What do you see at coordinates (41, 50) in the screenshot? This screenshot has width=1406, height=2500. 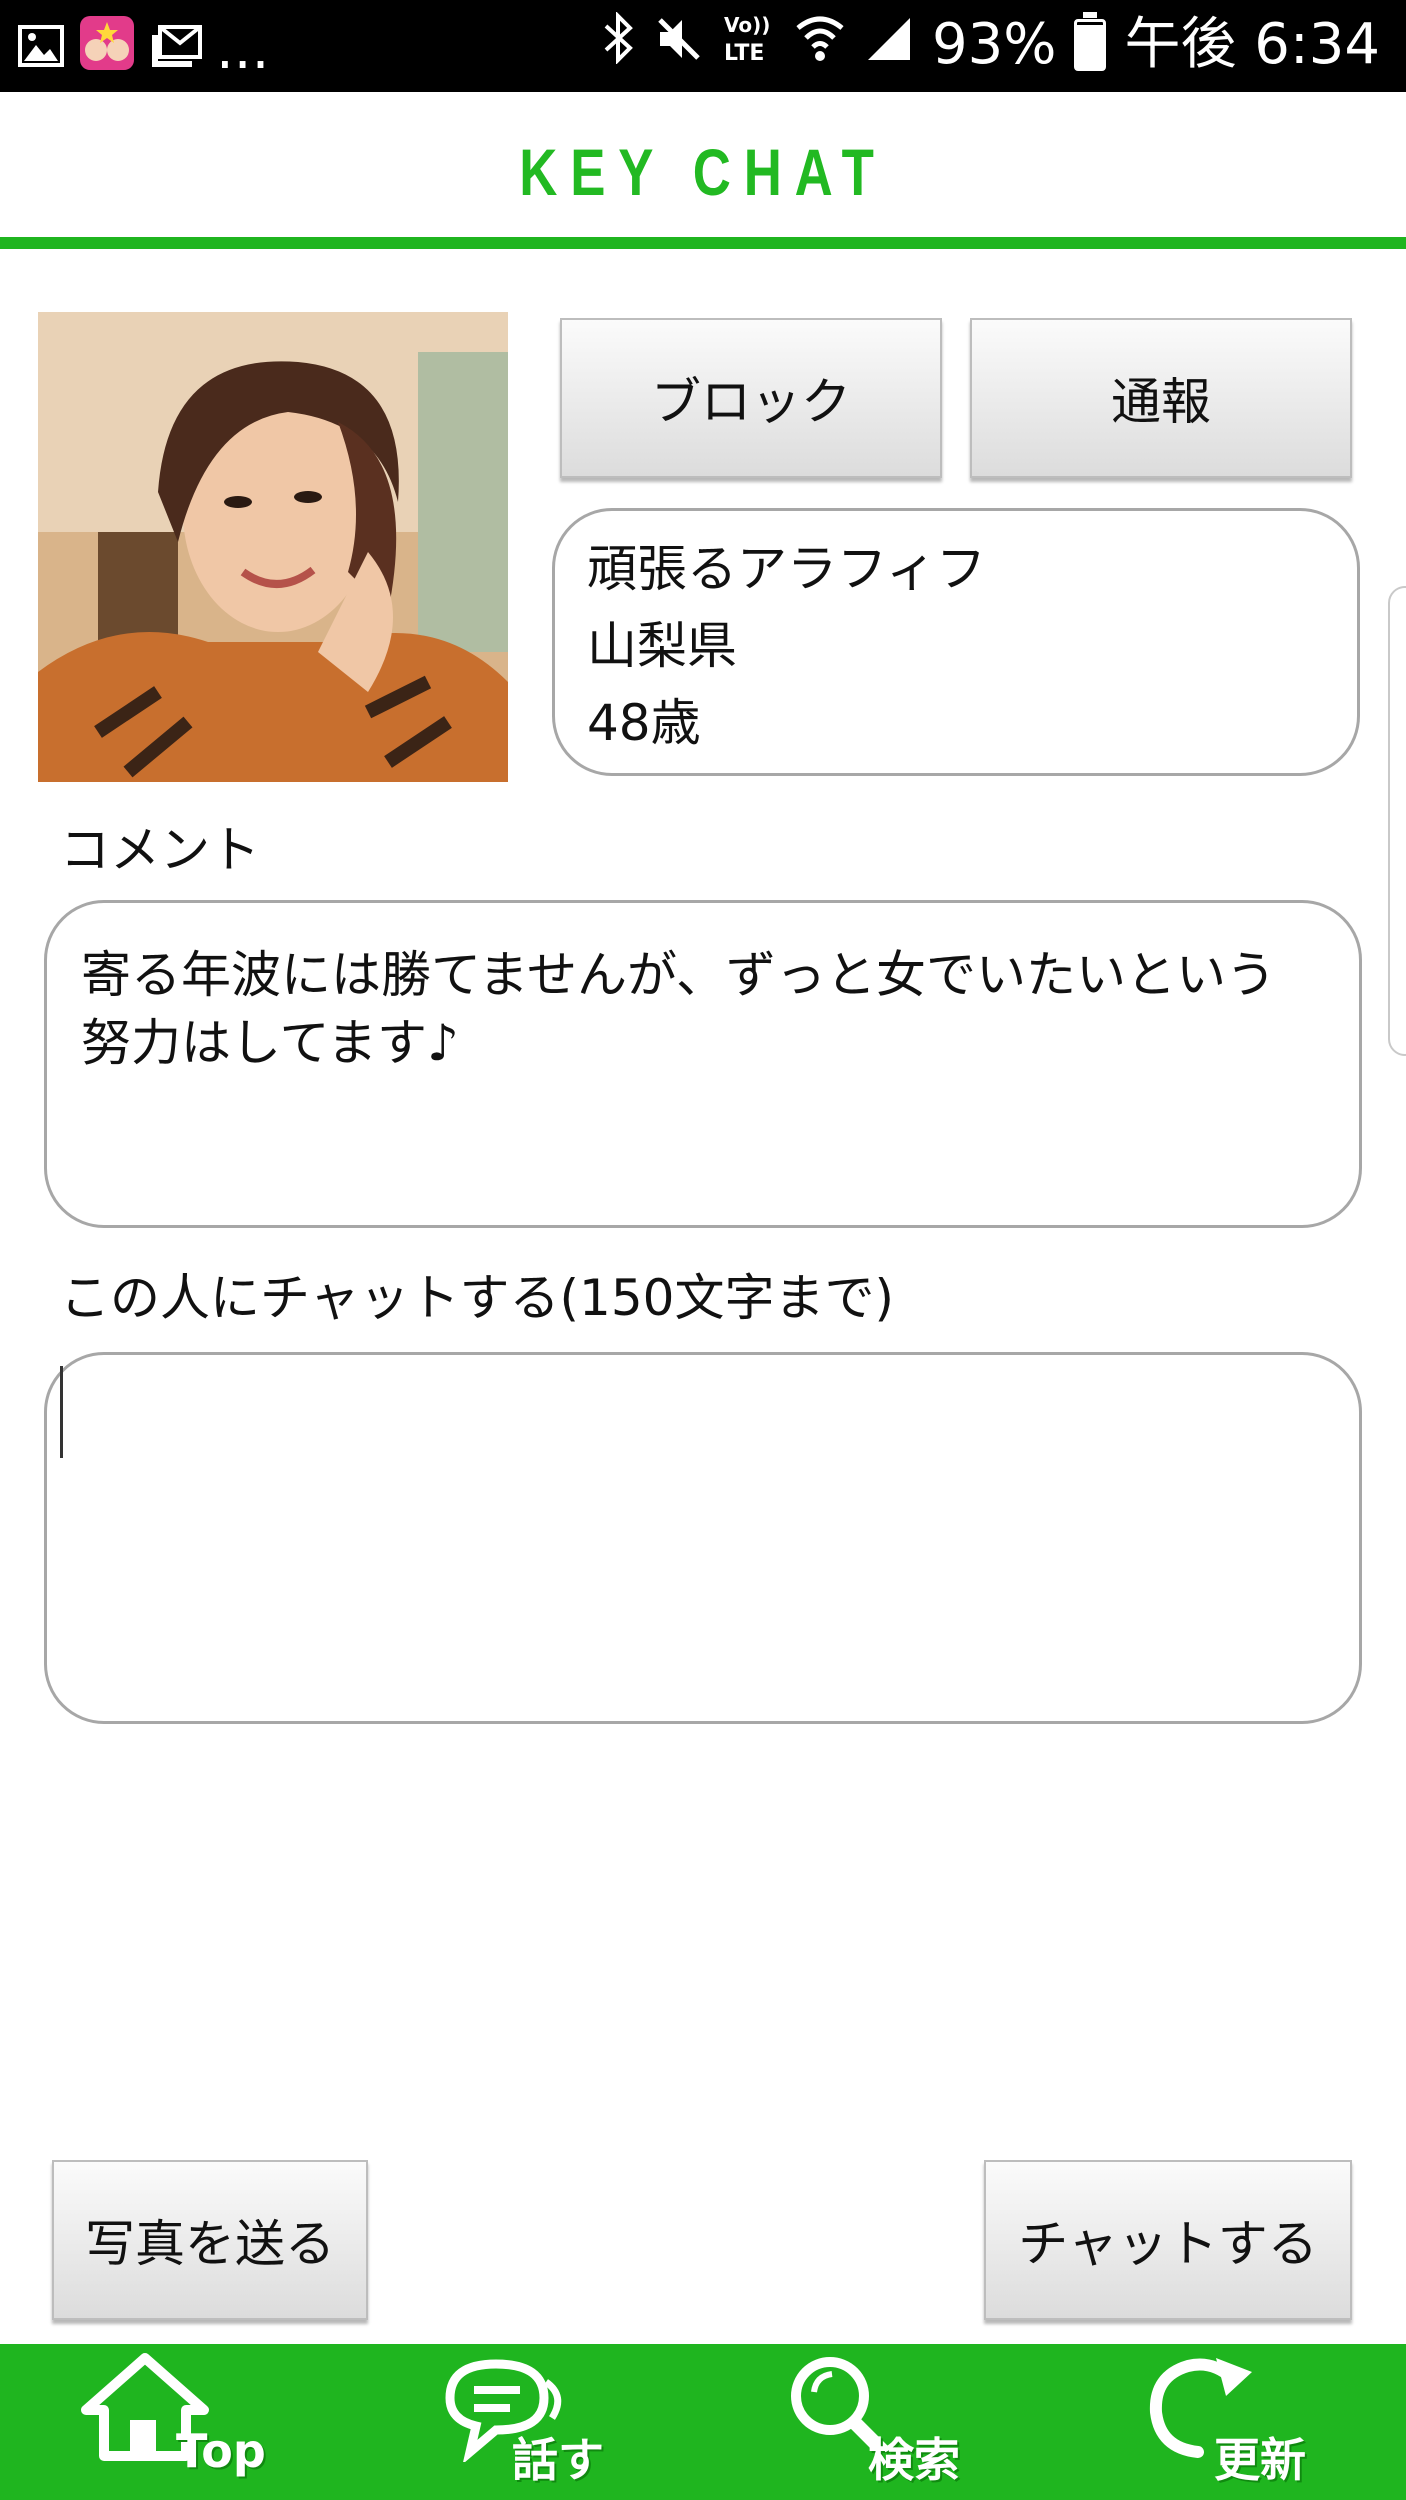 I see `gallery-notification-icon` at bounding box center [41, 50].